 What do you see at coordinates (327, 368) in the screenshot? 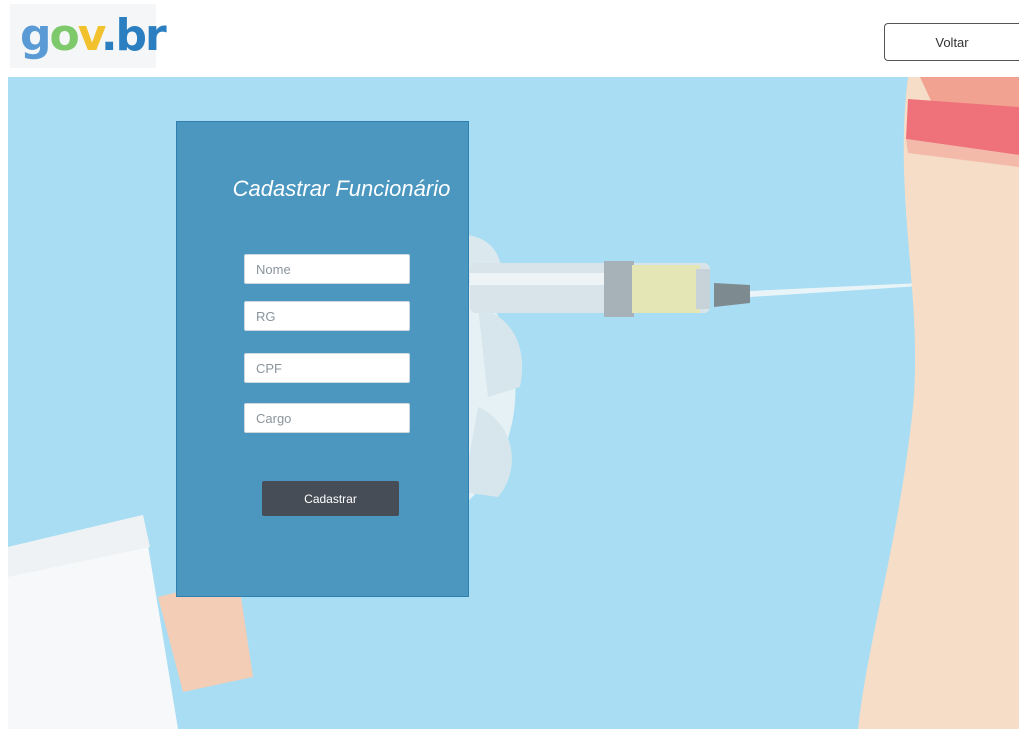
I see `cpf-input` at bounding box center [327, 368].